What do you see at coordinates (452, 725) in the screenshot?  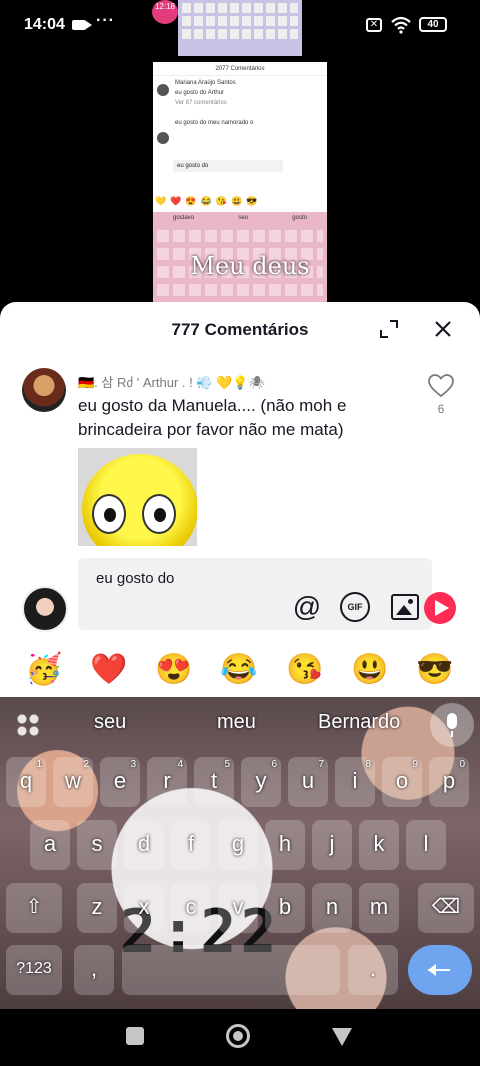 I see `microphone-icon` at bounding box center [452, 725].